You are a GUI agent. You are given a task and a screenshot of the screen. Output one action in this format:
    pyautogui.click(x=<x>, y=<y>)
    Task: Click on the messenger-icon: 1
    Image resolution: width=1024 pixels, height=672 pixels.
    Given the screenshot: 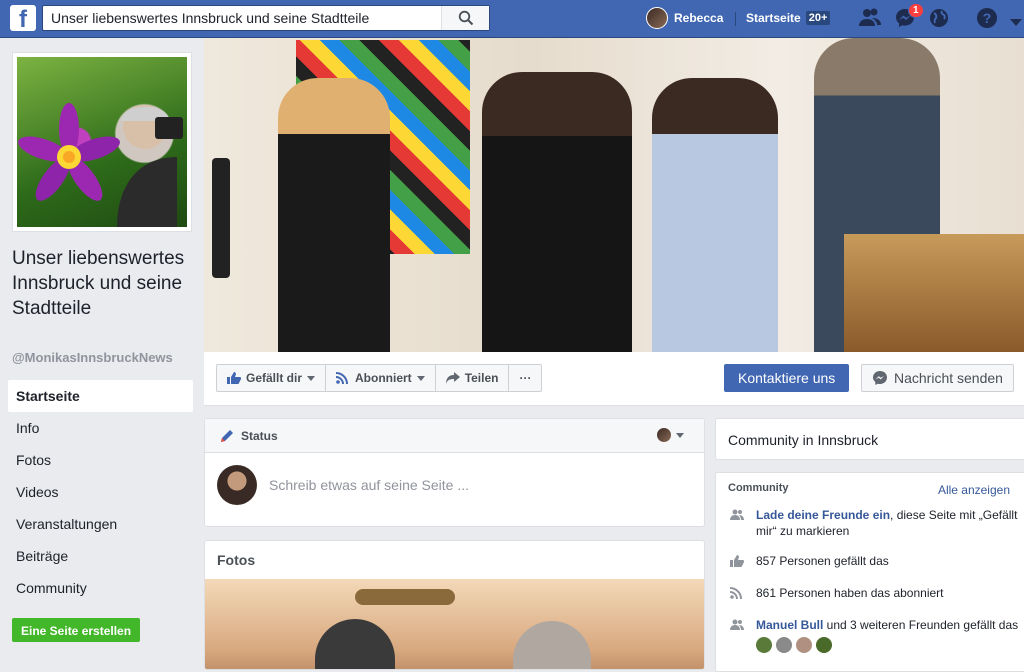 What is the action you would take?
    pyautogui.click(x=909, y=16)
    